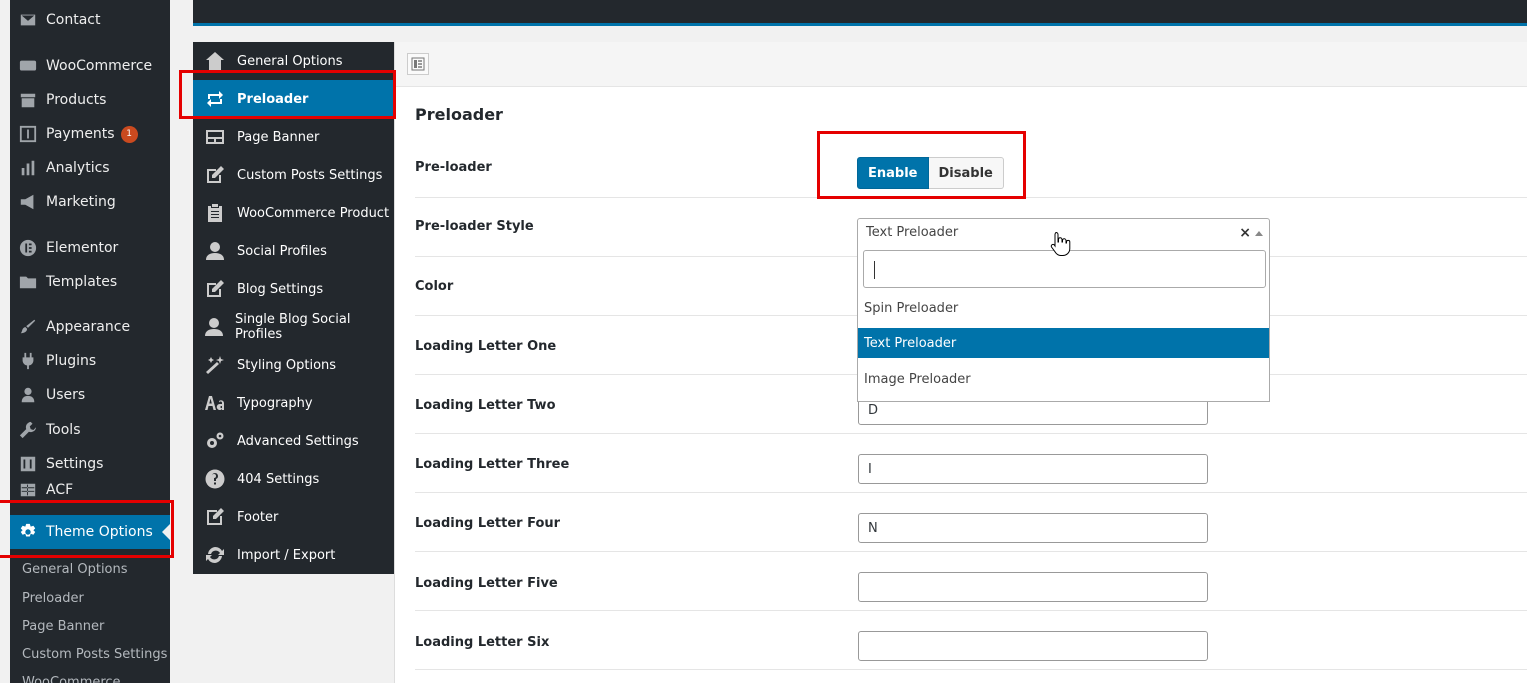  I want to click on menu-item-elementor: Elementor, so click(90, 248).